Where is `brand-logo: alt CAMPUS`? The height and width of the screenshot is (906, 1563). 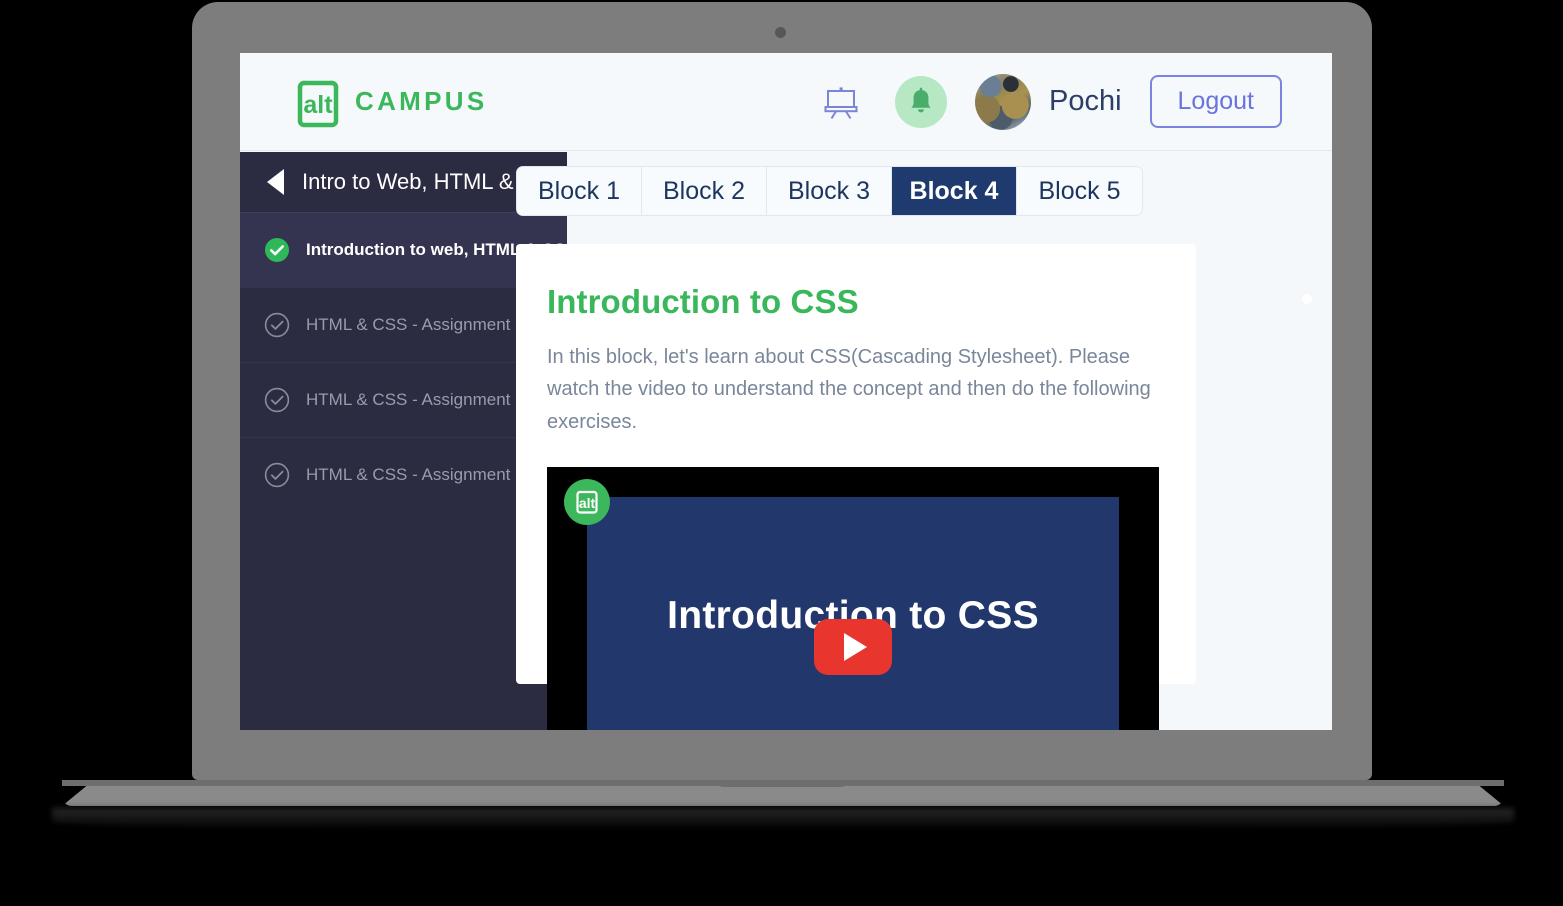
brand-logo: alt CAMPUS is located at coordinates (388, 102).